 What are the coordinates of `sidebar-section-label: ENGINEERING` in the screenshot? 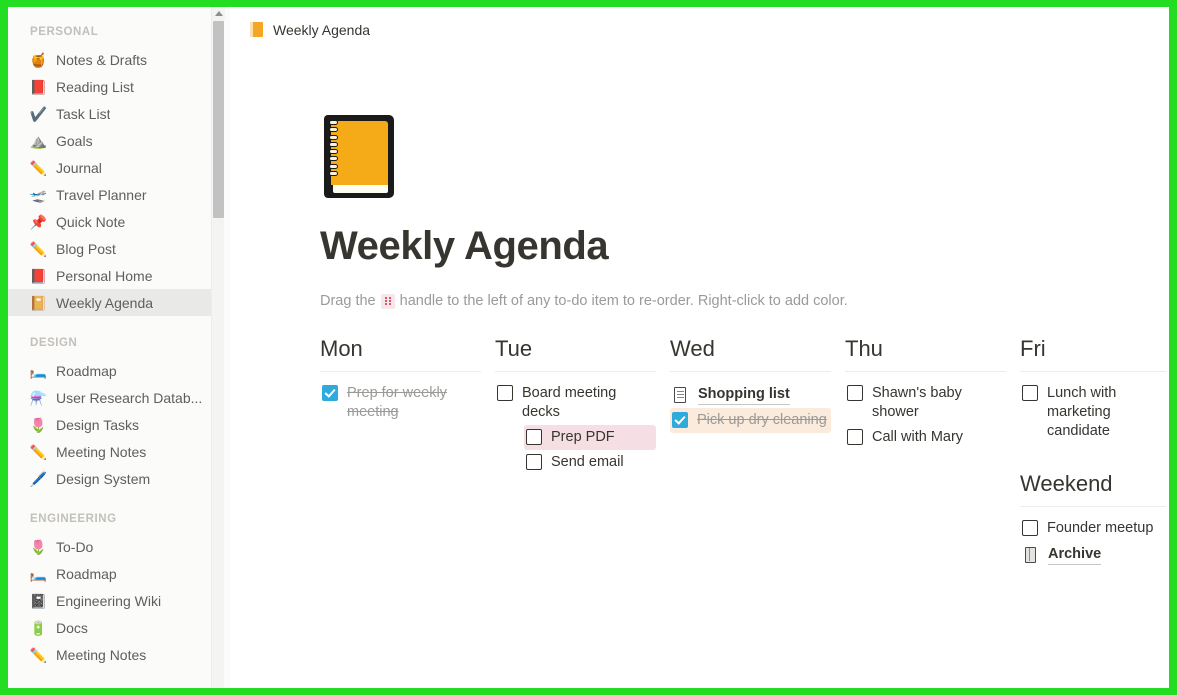 It's located at (73, 519).